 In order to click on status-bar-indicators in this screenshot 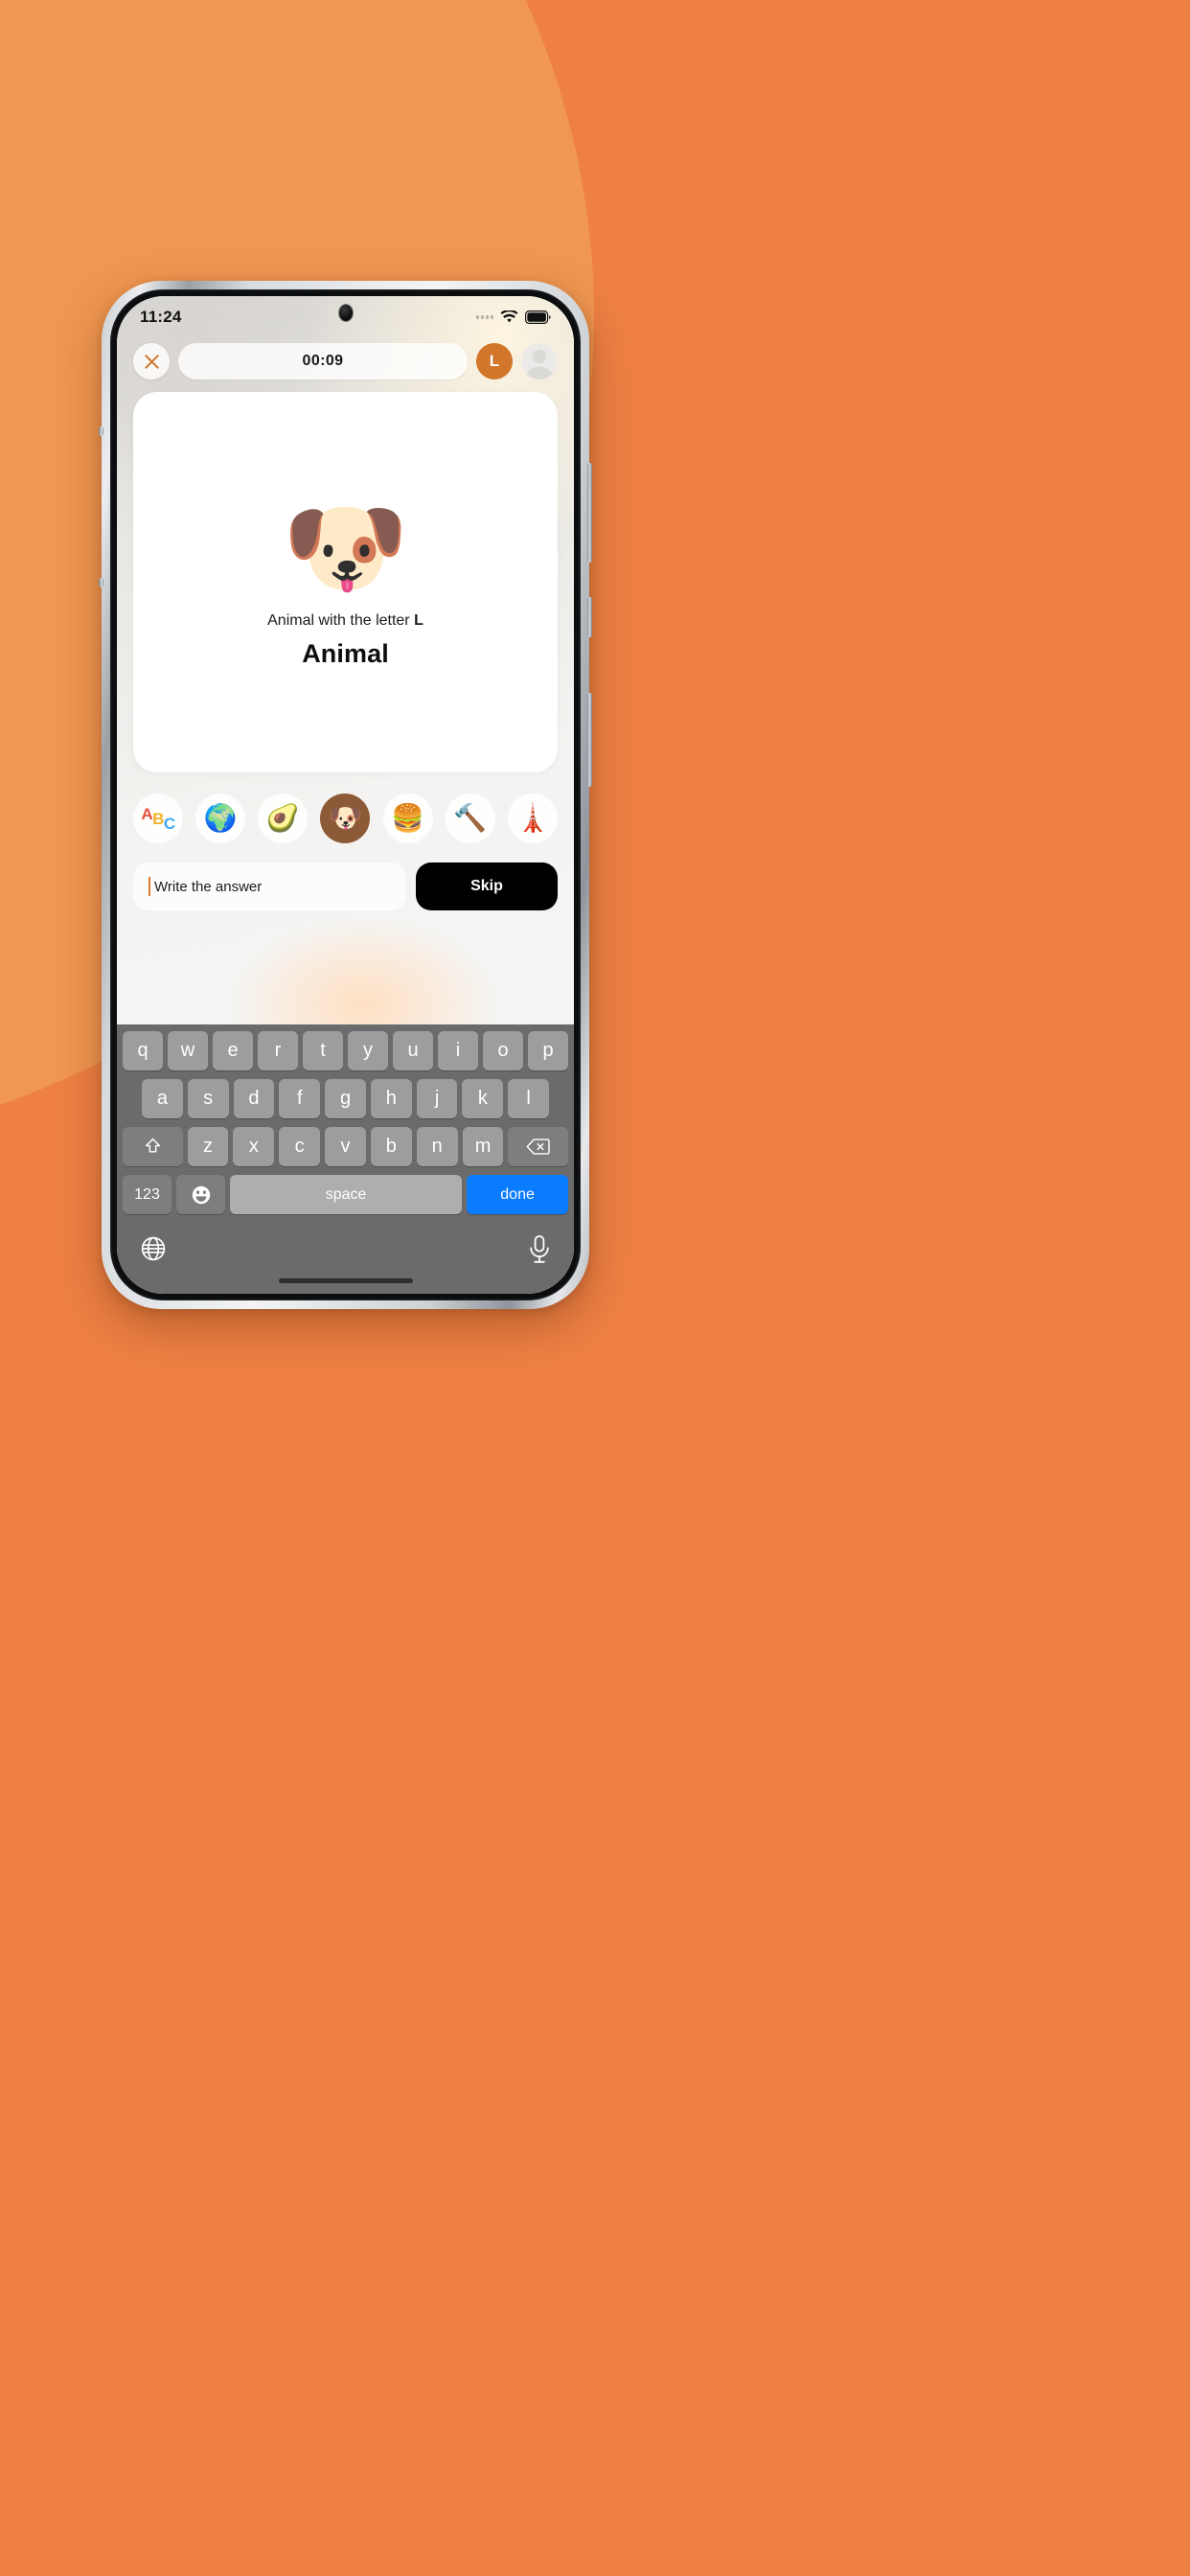, I will do `click(513, 317)`.